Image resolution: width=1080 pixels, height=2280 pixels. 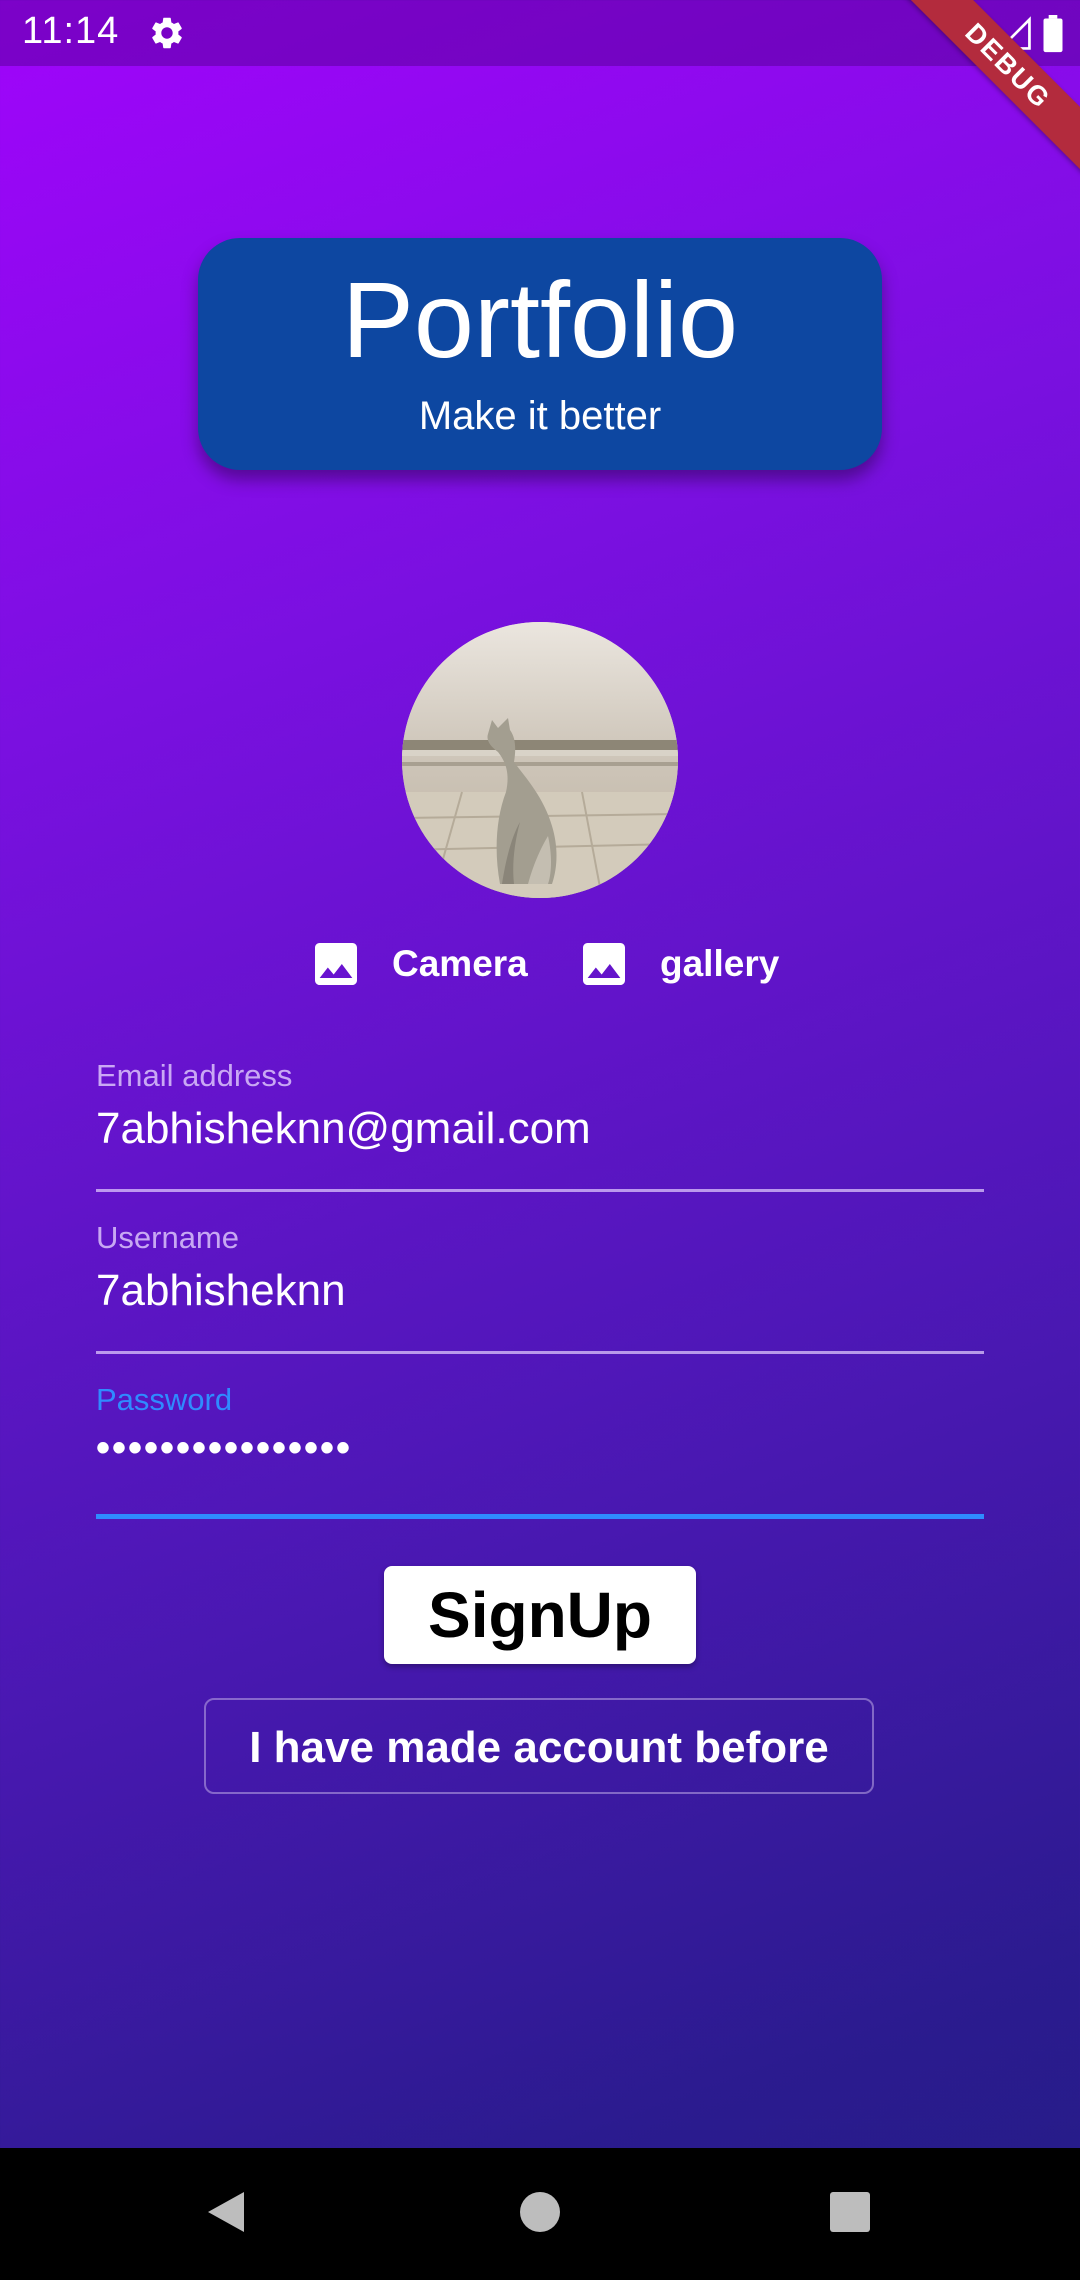 What do you see at coordinates (167, 33) in the screenshot?
I see `settings-gear-icon` at bounding box center [167, 33].